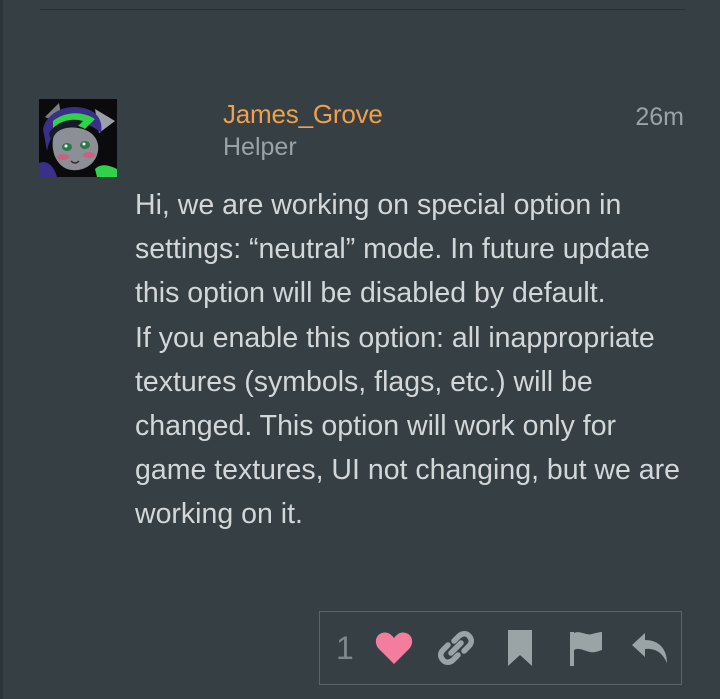 This screenshot has width=720, height=699. I want to click on bookmark-button, so click(520, 648).